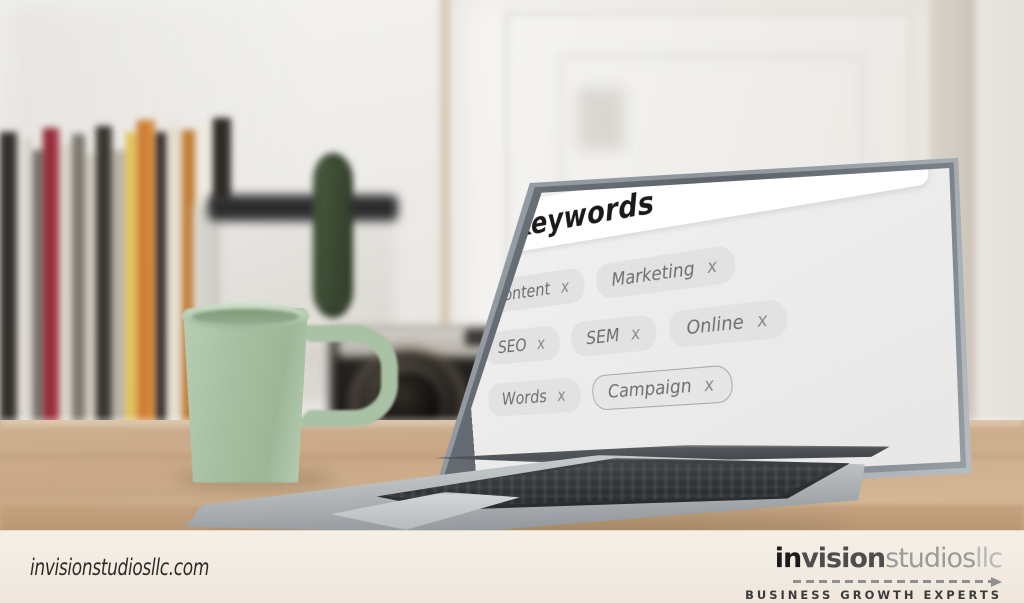 Image resolution: width=1024 pixels, height=603 pixels. What do you see at coordinates (345, 376) in the screenshot?
I see `mug-handle` at bounding box center [345, 376].